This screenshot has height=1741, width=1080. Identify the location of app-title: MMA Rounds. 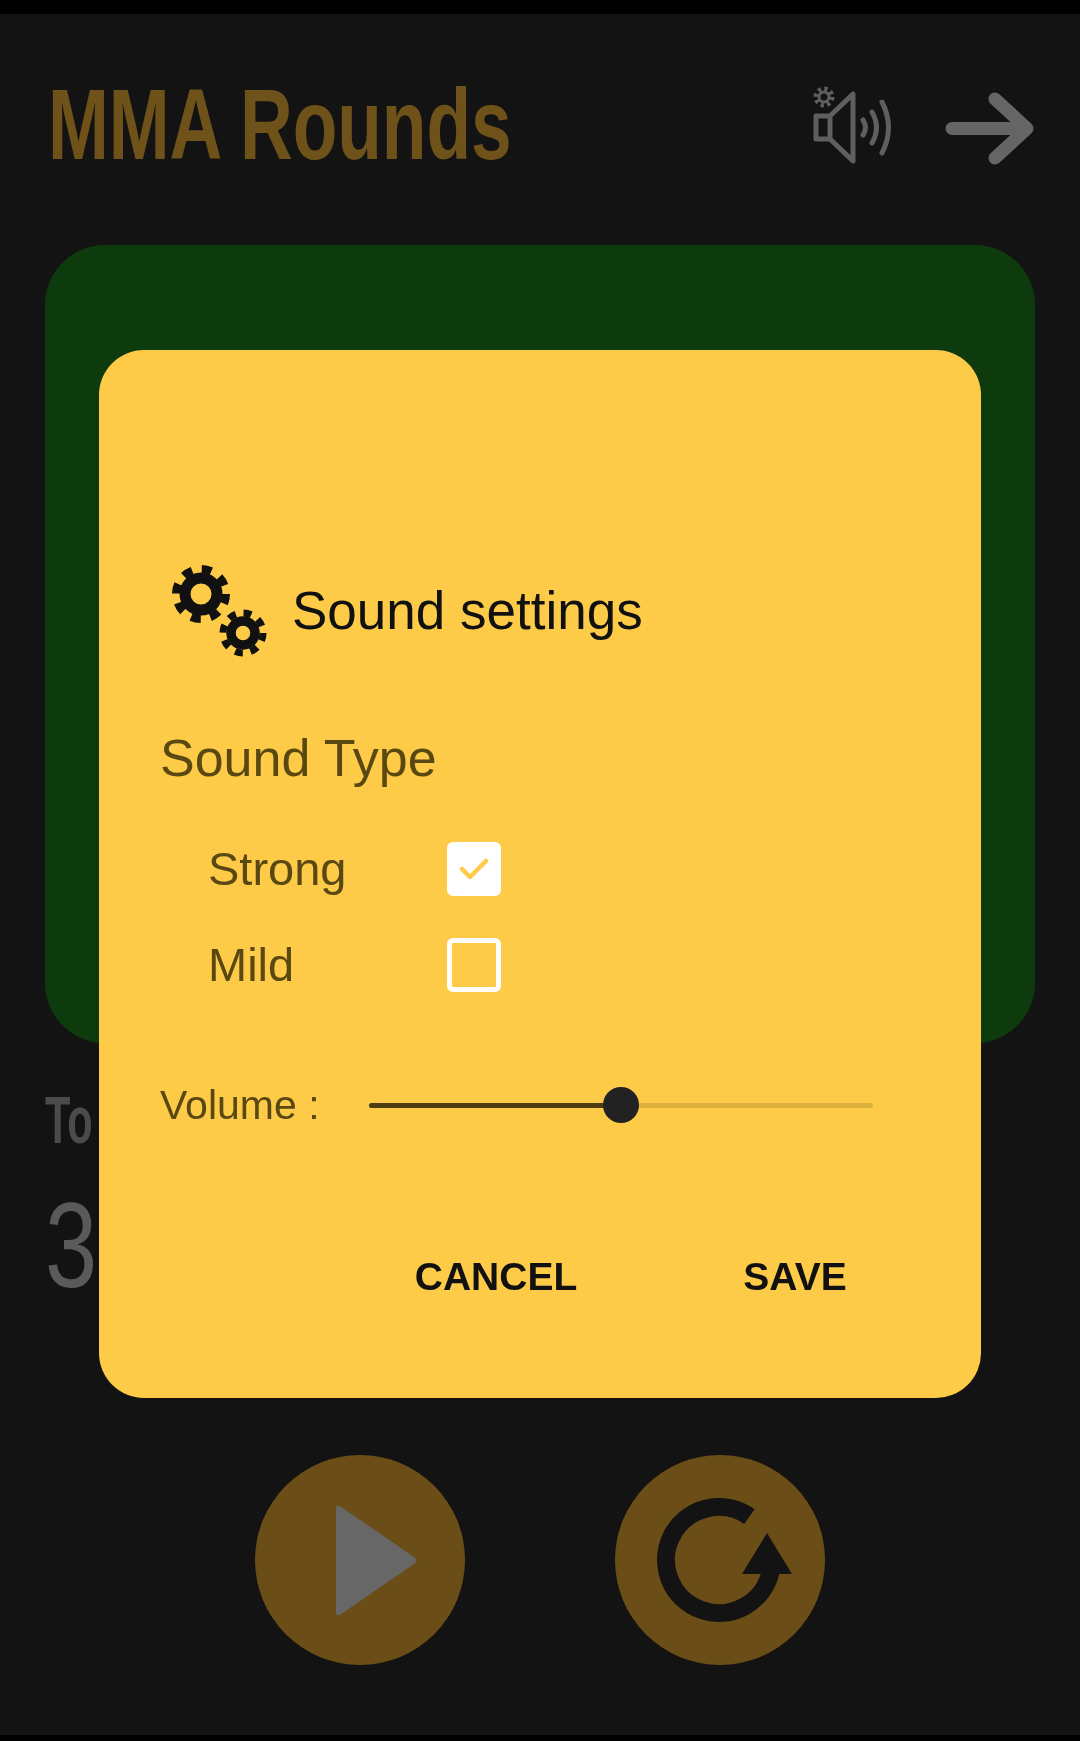
(280, 124).